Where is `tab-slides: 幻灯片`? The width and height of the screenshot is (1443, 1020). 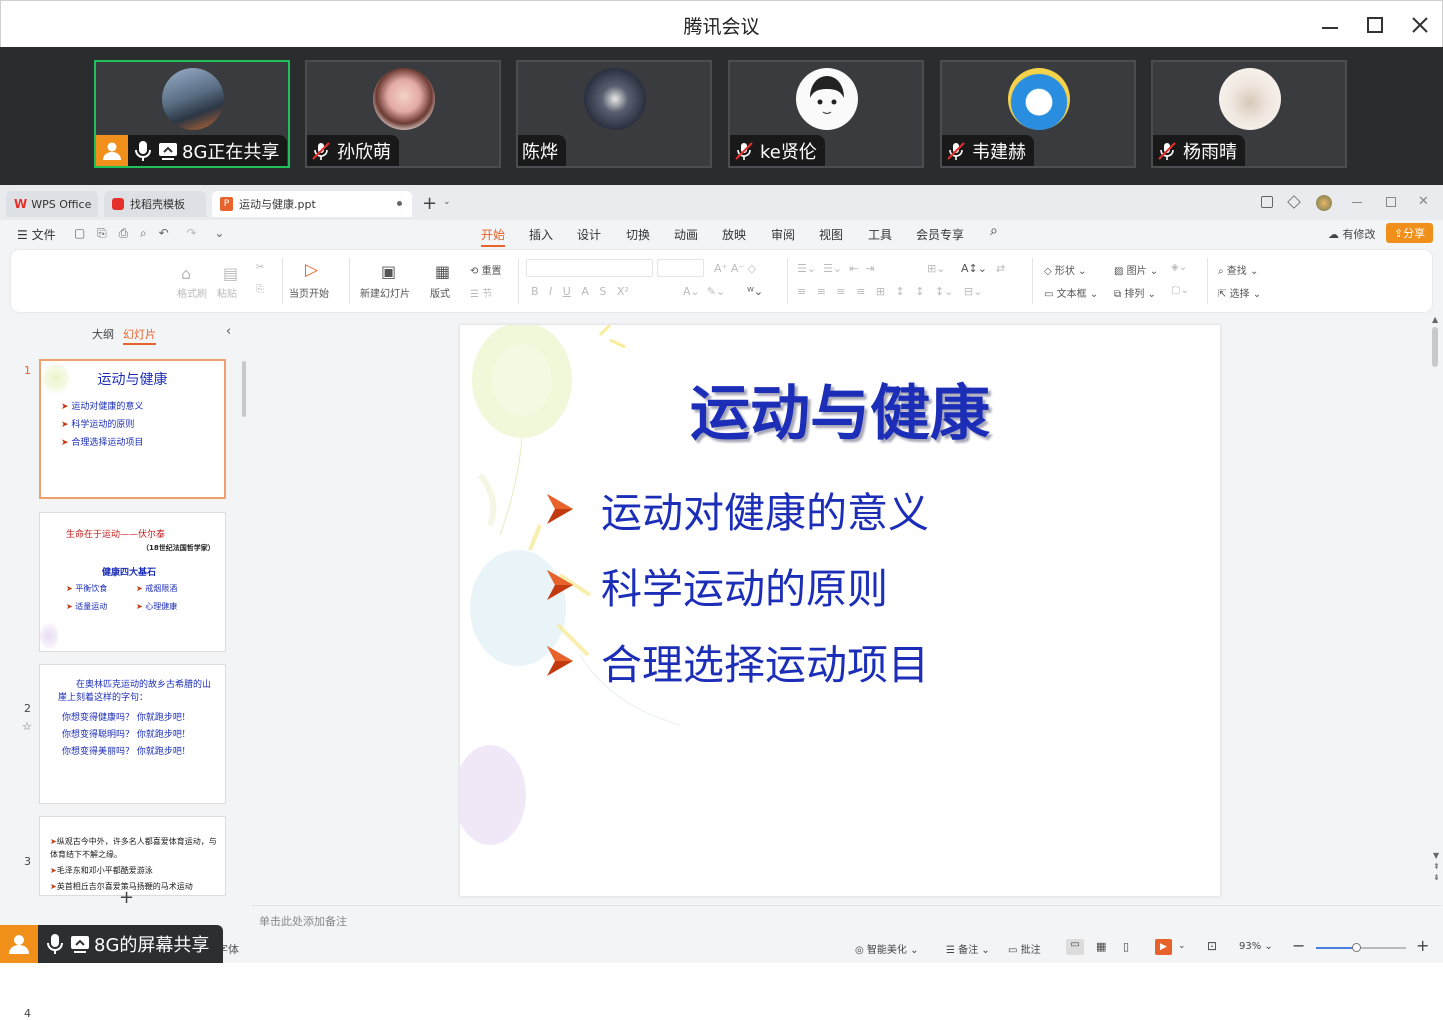 tab-slides: 幻灯片 is located at coordinates (139, 335).